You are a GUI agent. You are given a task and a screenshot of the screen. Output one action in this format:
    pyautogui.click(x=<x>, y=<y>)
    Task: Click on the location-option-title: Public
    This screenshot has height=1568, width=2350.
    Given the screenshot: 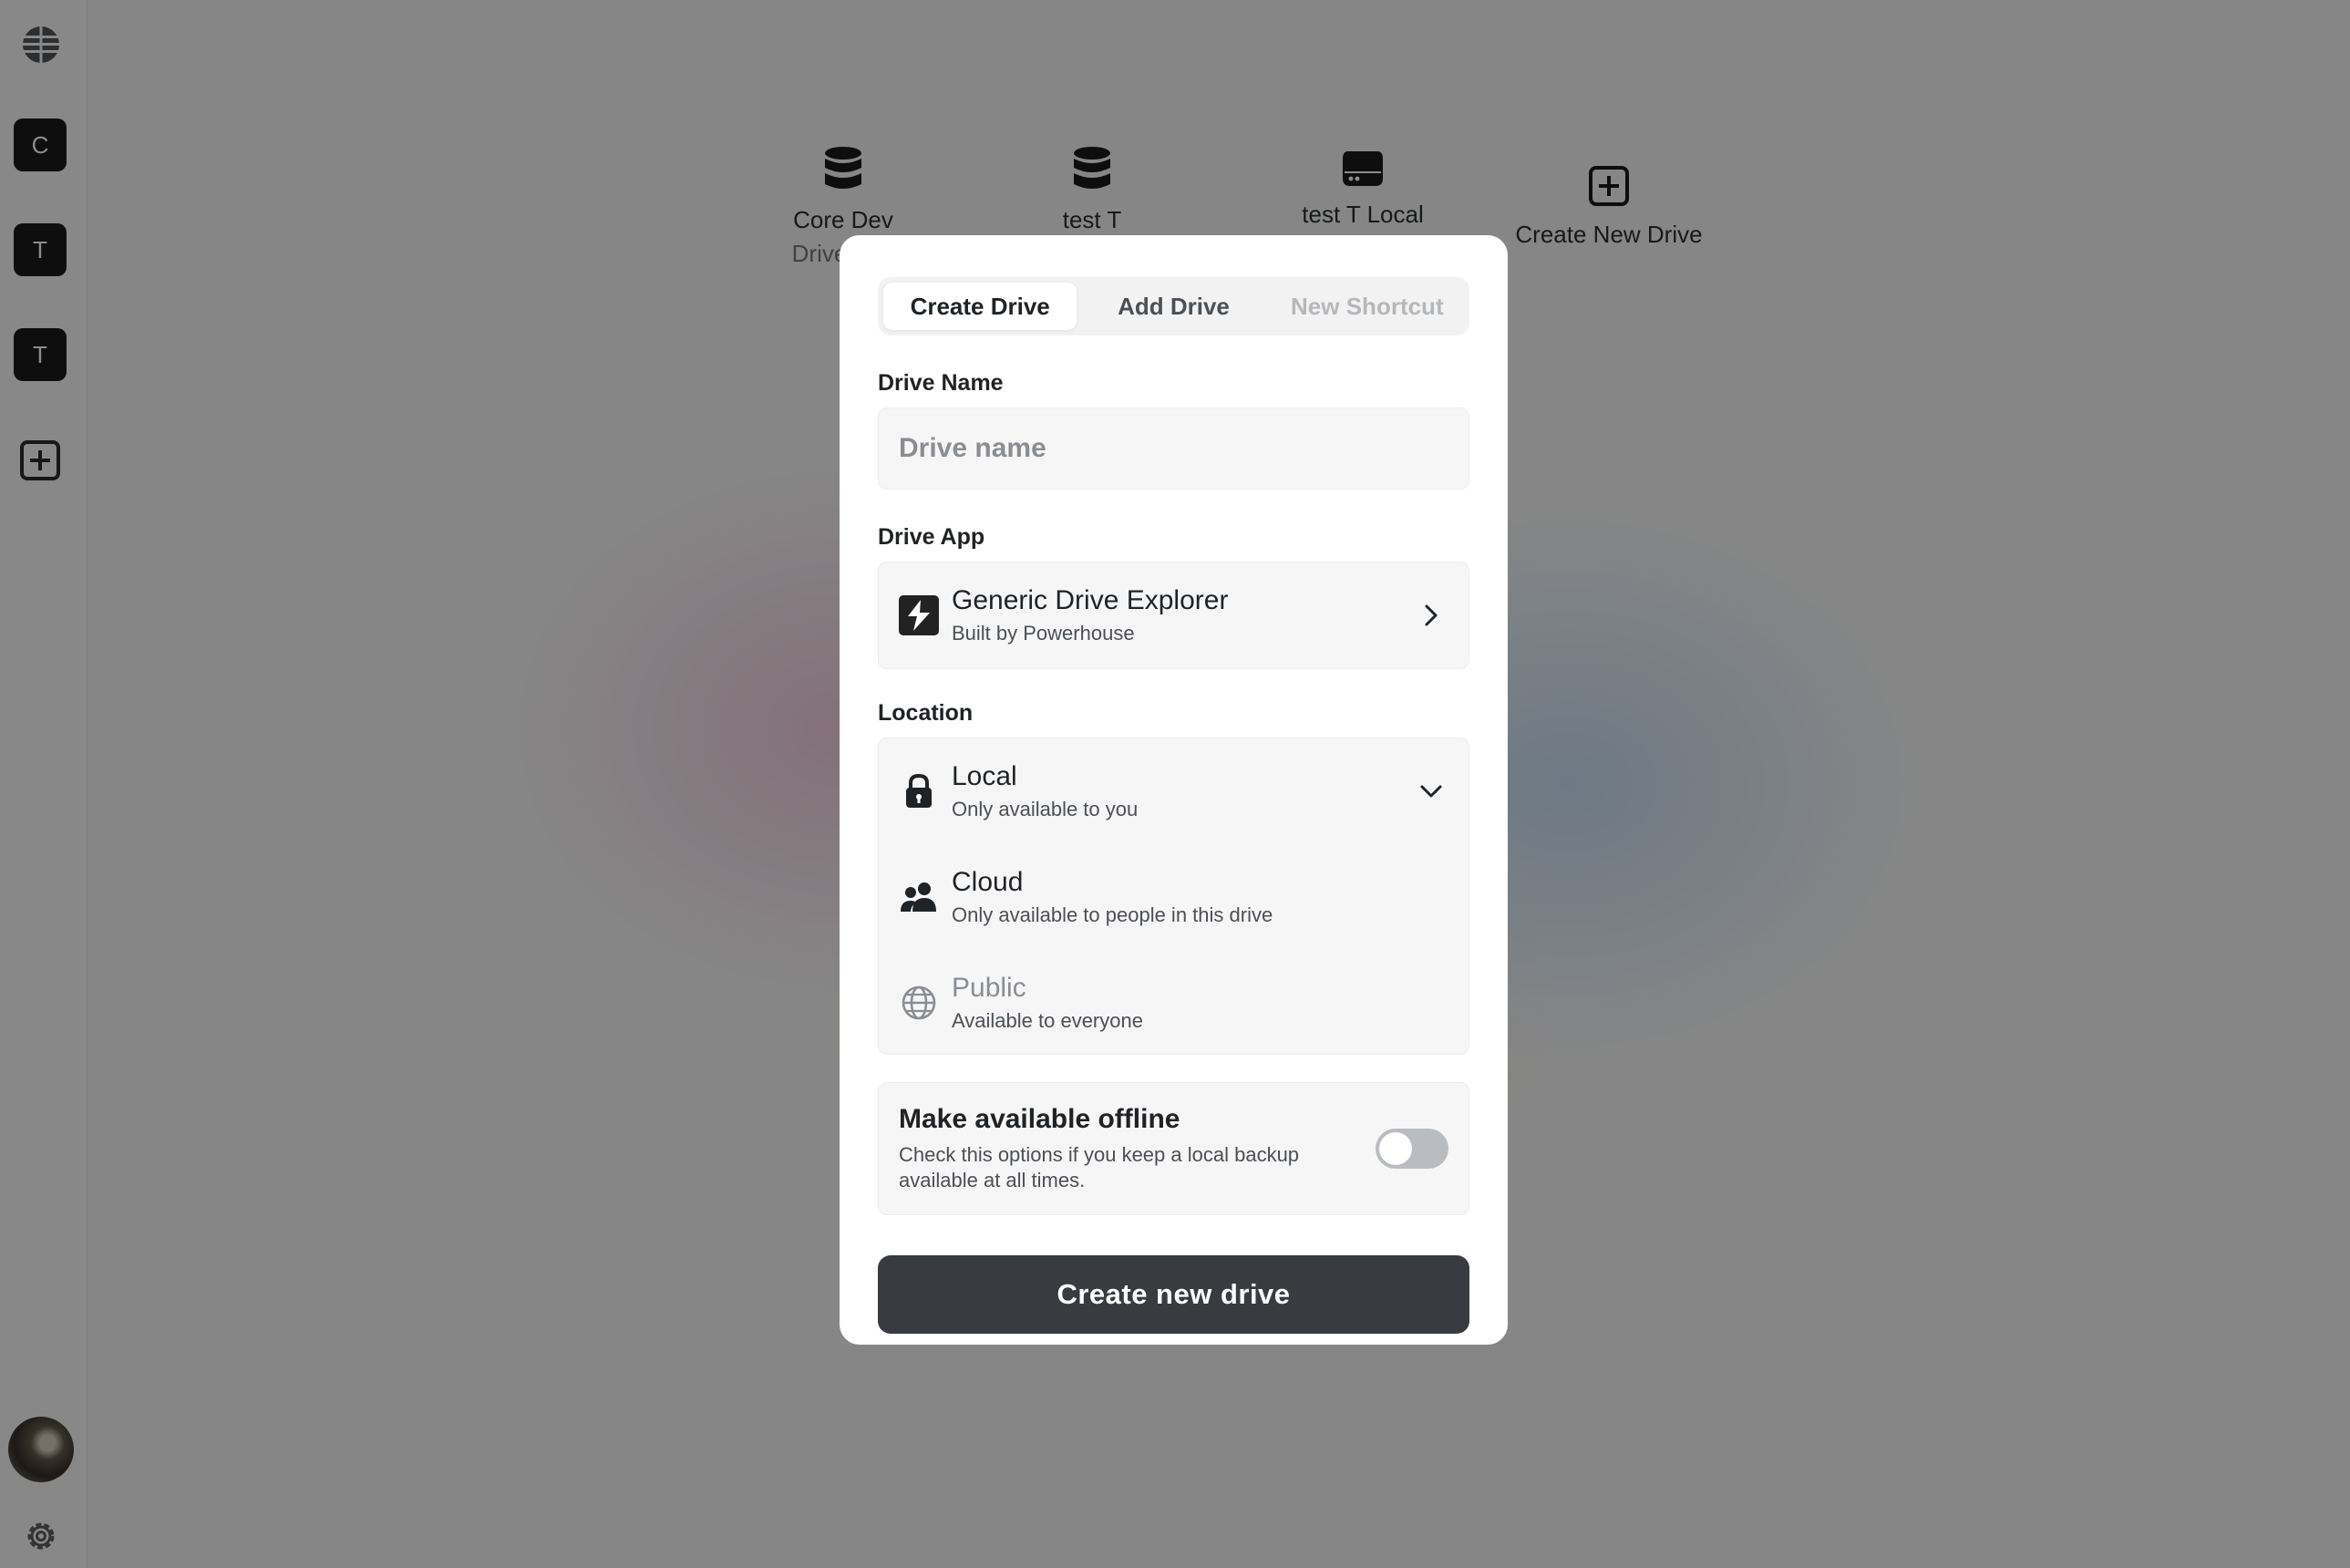 What is the action you would take?
    pyautogui.click(x=989, y=988)
    